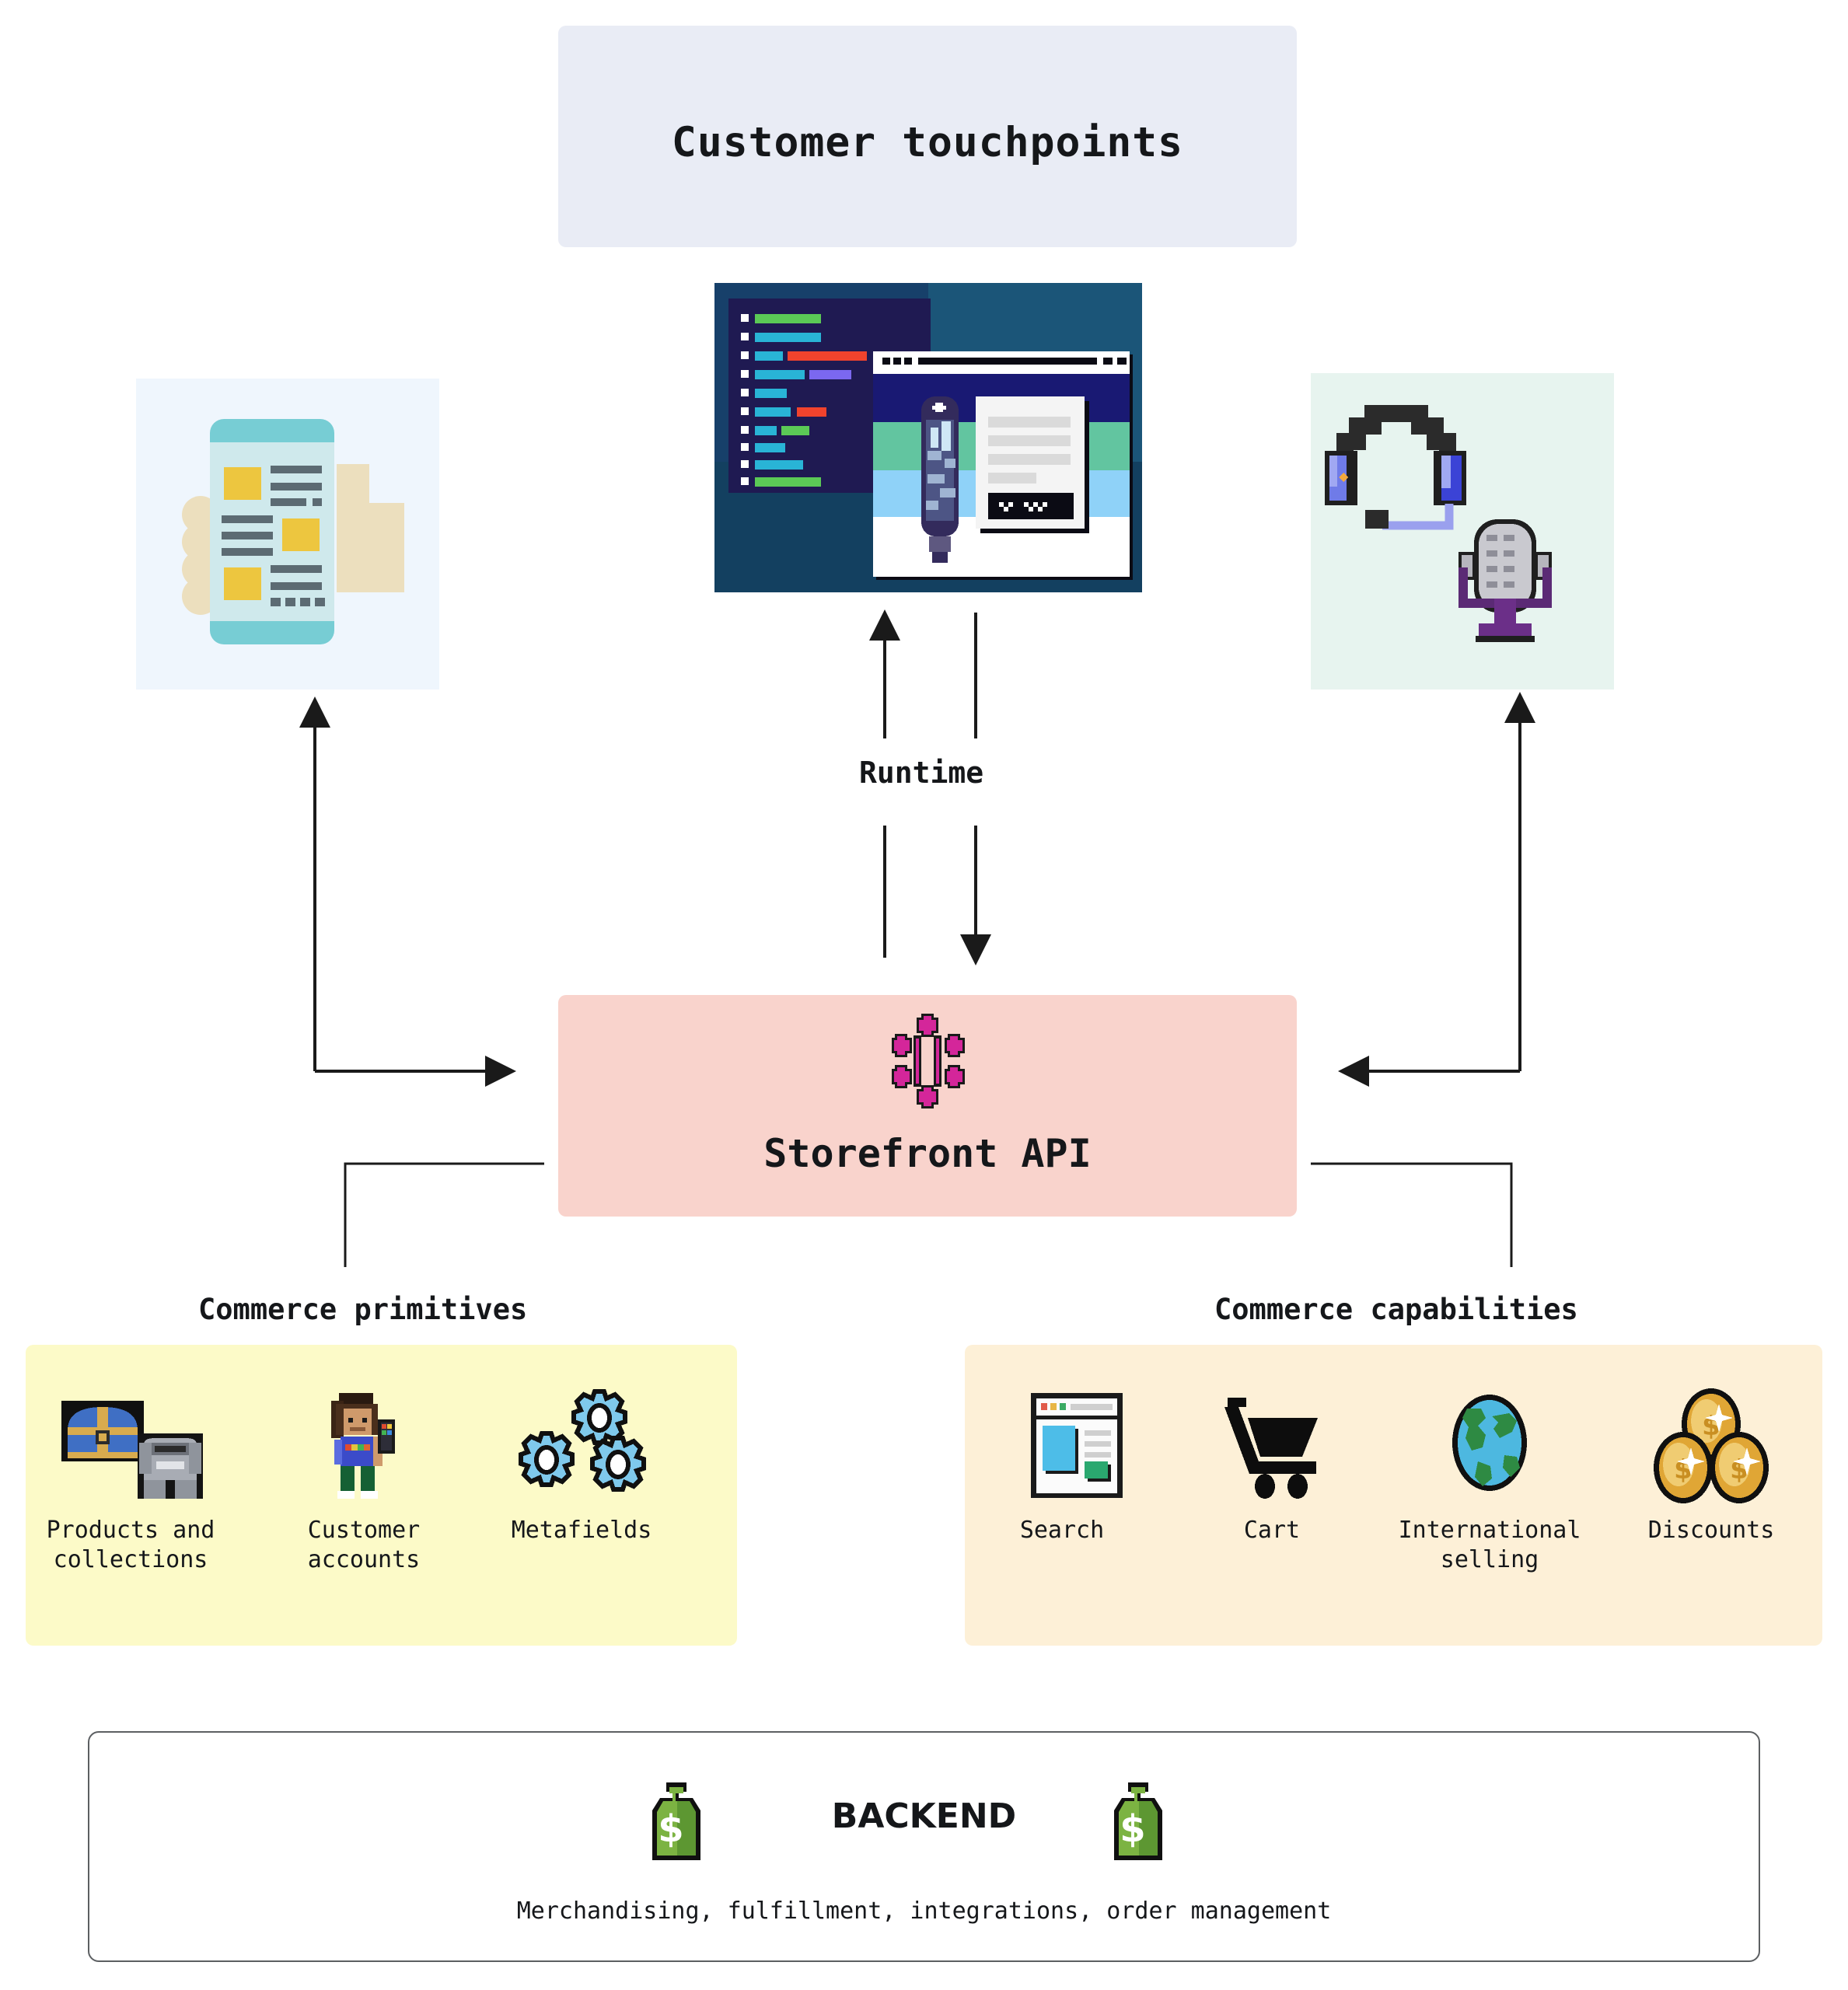  What do you see at coordinates (1077, 1445) in the screenshot?
I see `browser-window-icon` at bounding box center [1077, 1445].